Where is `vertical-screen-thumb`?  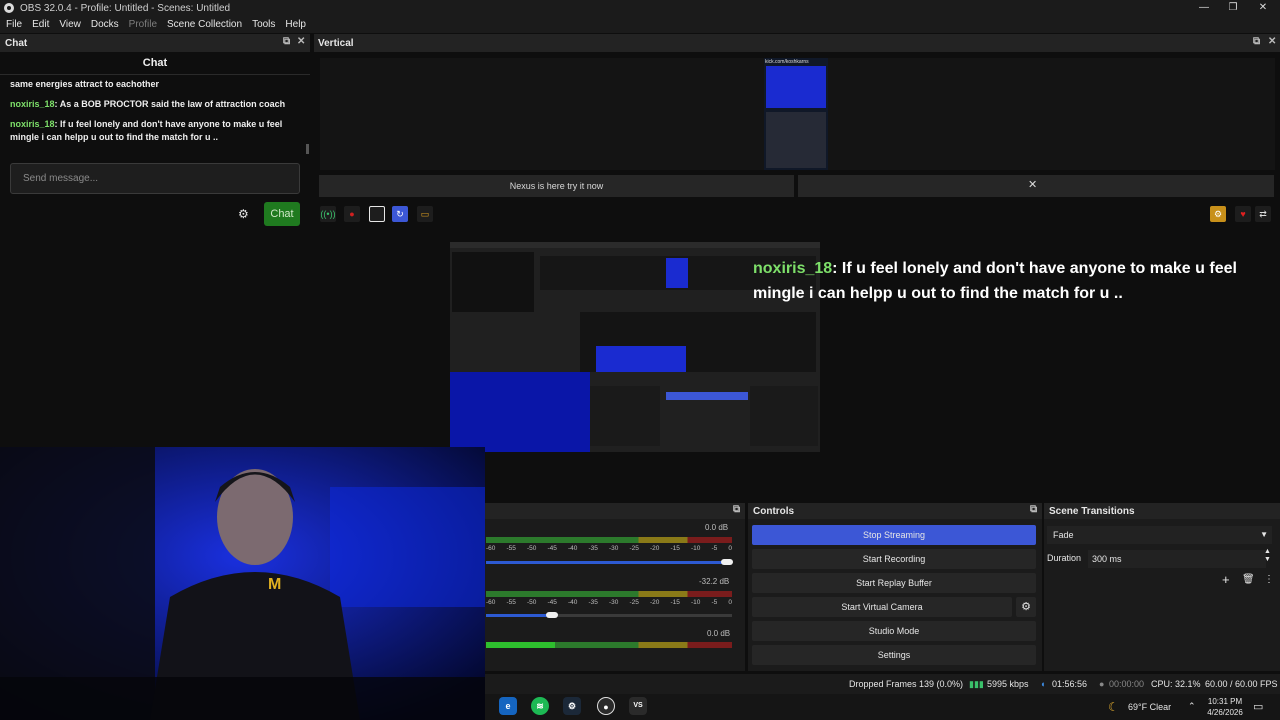 vertical-screen-thumb is located at coordinates (796, 140).